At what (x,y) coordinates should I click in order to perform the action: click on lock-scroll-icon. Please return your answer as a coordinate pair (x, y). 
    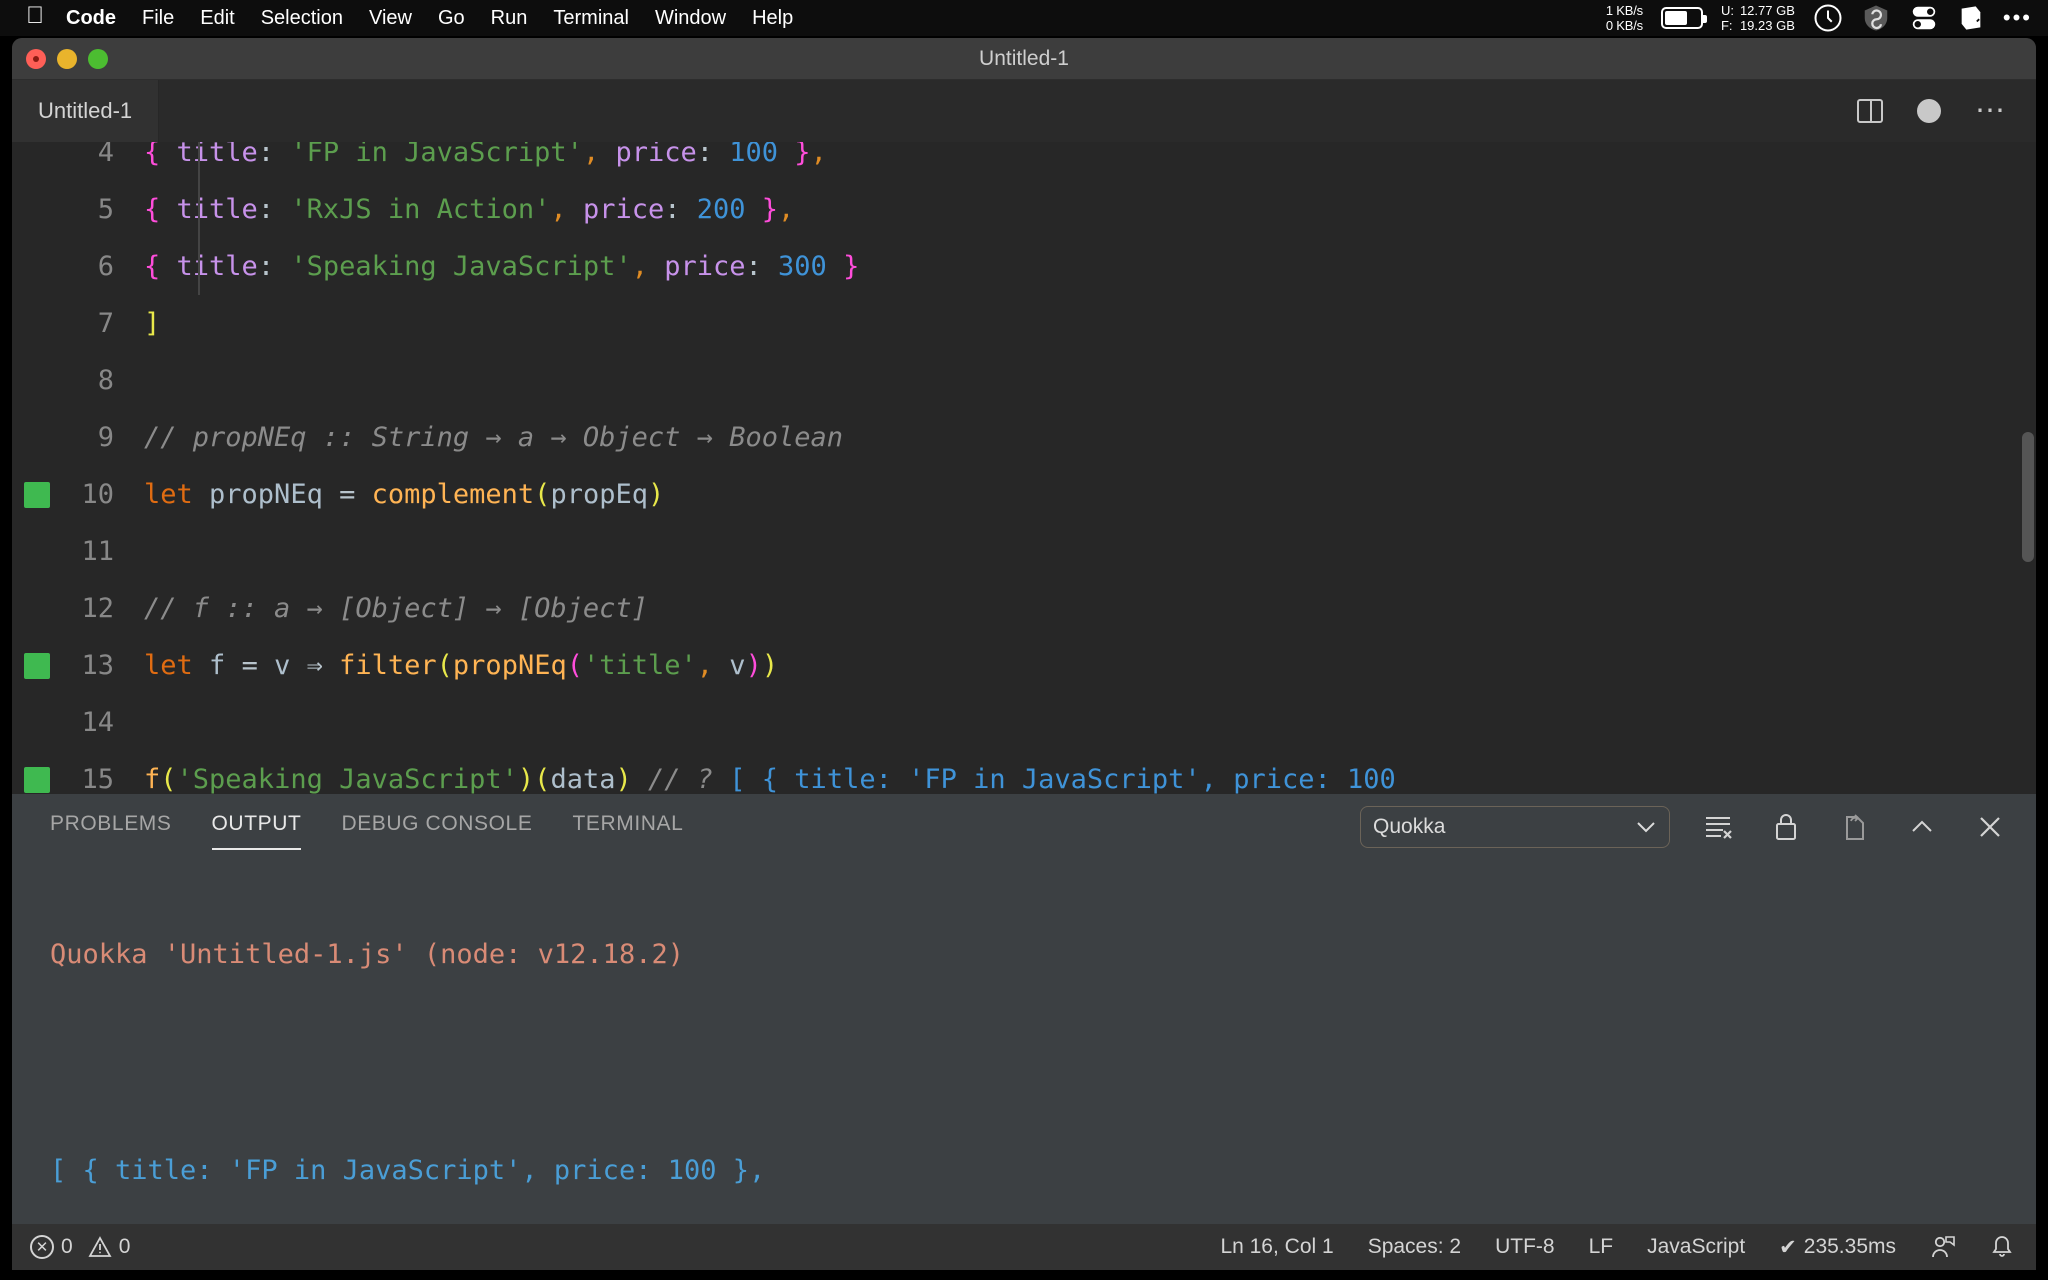
    Looking at the image, I should click on (1786, 827).